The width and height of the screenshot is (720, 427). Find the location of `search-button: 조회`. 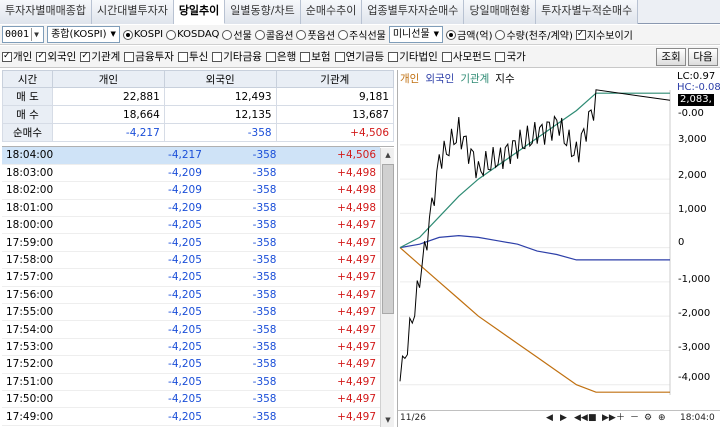

search-button: 조회 is located at coordinates (671, 57).